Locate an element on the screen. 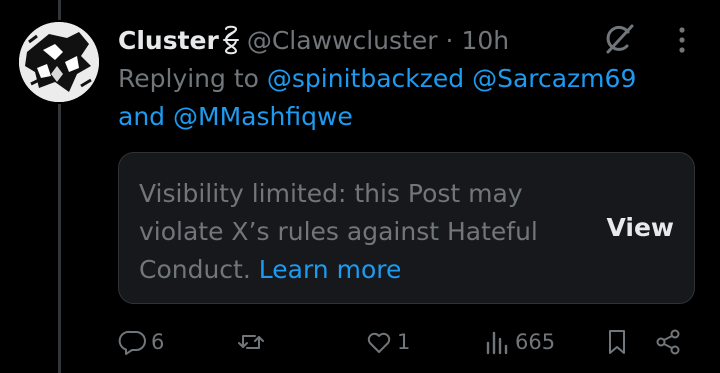 The height and width of the screenshot is (373, 720). name-symbol-icon is located at coordinates (230, 40).